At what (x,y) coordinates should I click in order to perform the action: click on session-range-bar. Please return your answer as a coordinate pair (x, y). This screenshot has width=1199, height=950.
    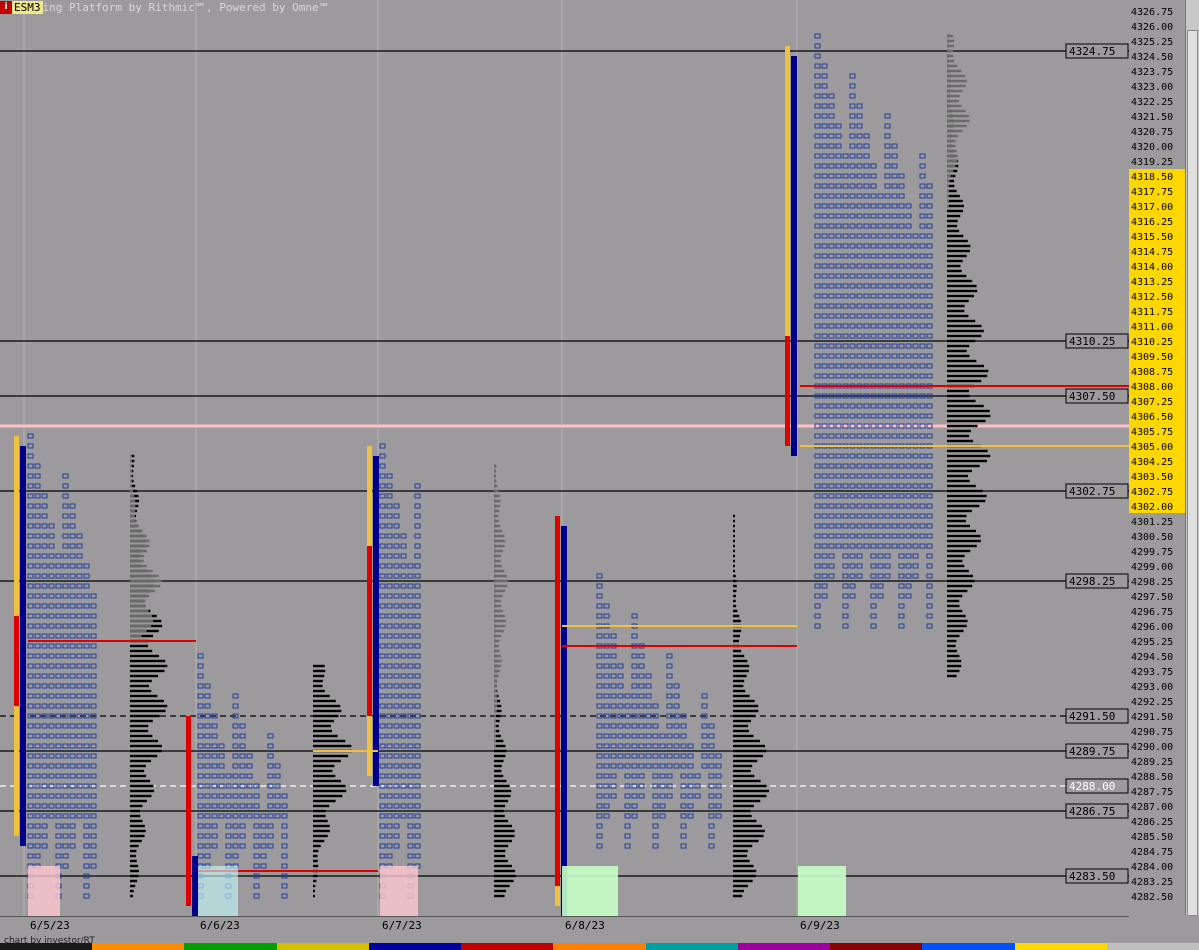
    Looking at the image, I should click on (369, 631).